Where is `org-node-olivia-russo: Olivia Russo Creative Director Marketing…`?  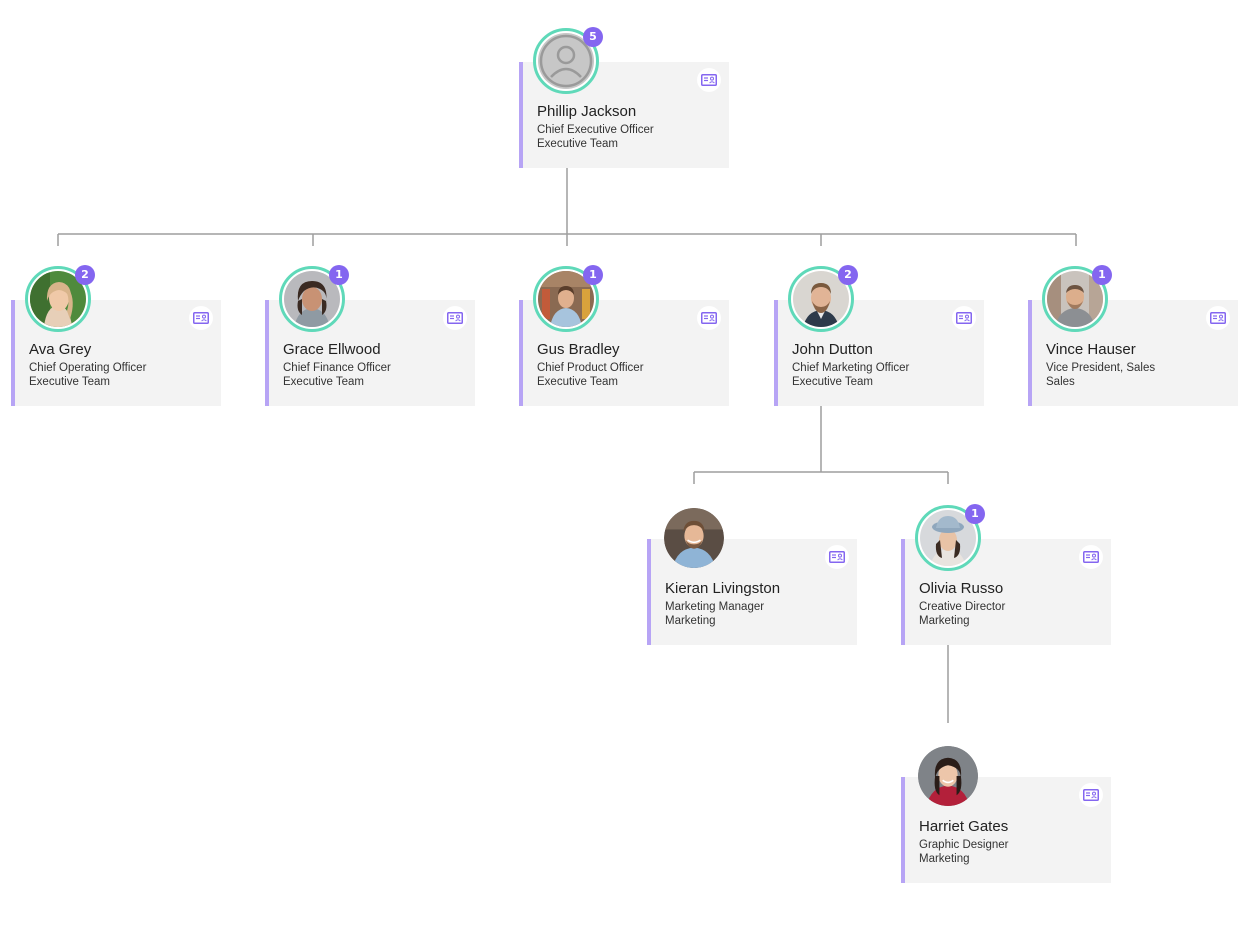
org-node-olivia-russo: Olivia Russo Creative Director Marketing… is located at coordinates (1006, 573).